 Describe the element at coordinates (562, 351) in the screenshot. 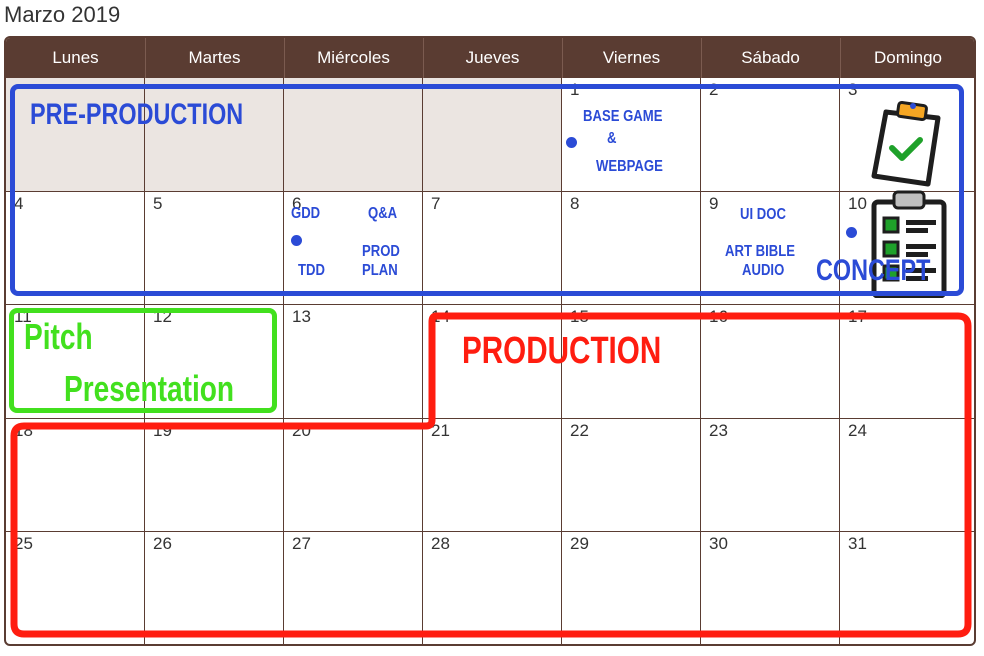

I see `production-label: PRODUCTION` at that location.